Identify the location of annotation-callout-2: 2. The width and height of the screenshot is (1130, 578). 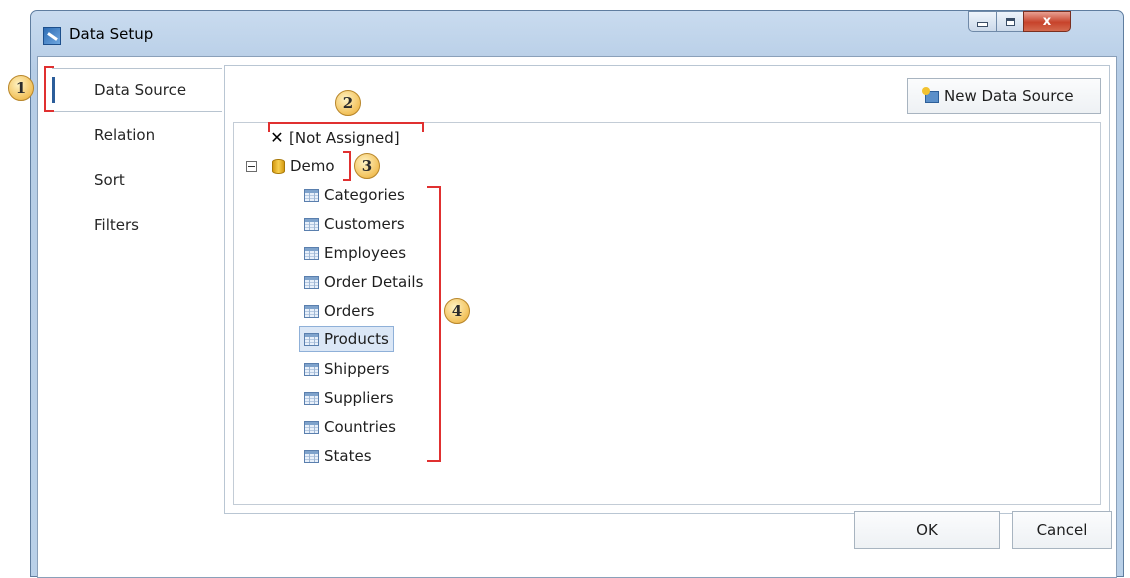
(348, 103).